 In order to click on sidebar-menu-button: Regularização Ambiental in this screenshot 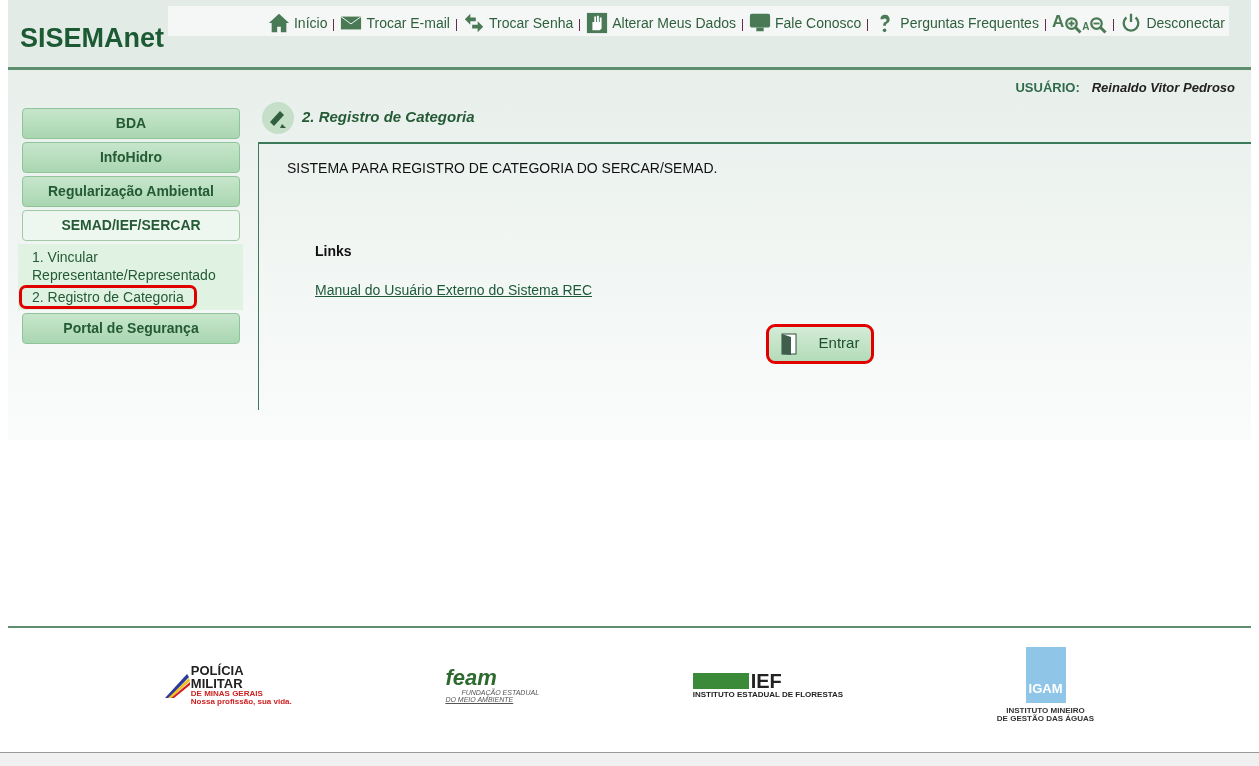, I will do `click(131, 191)`.